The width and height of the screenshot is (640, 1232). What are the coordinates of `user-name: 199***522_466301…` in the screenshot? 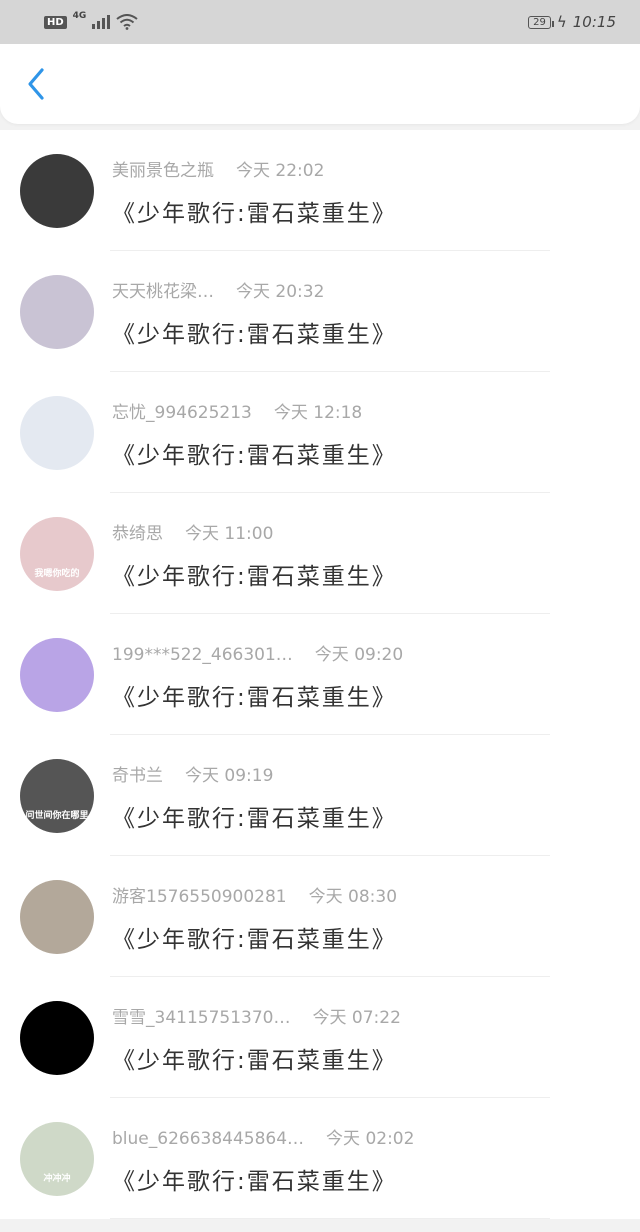 It's located at (202, 655).